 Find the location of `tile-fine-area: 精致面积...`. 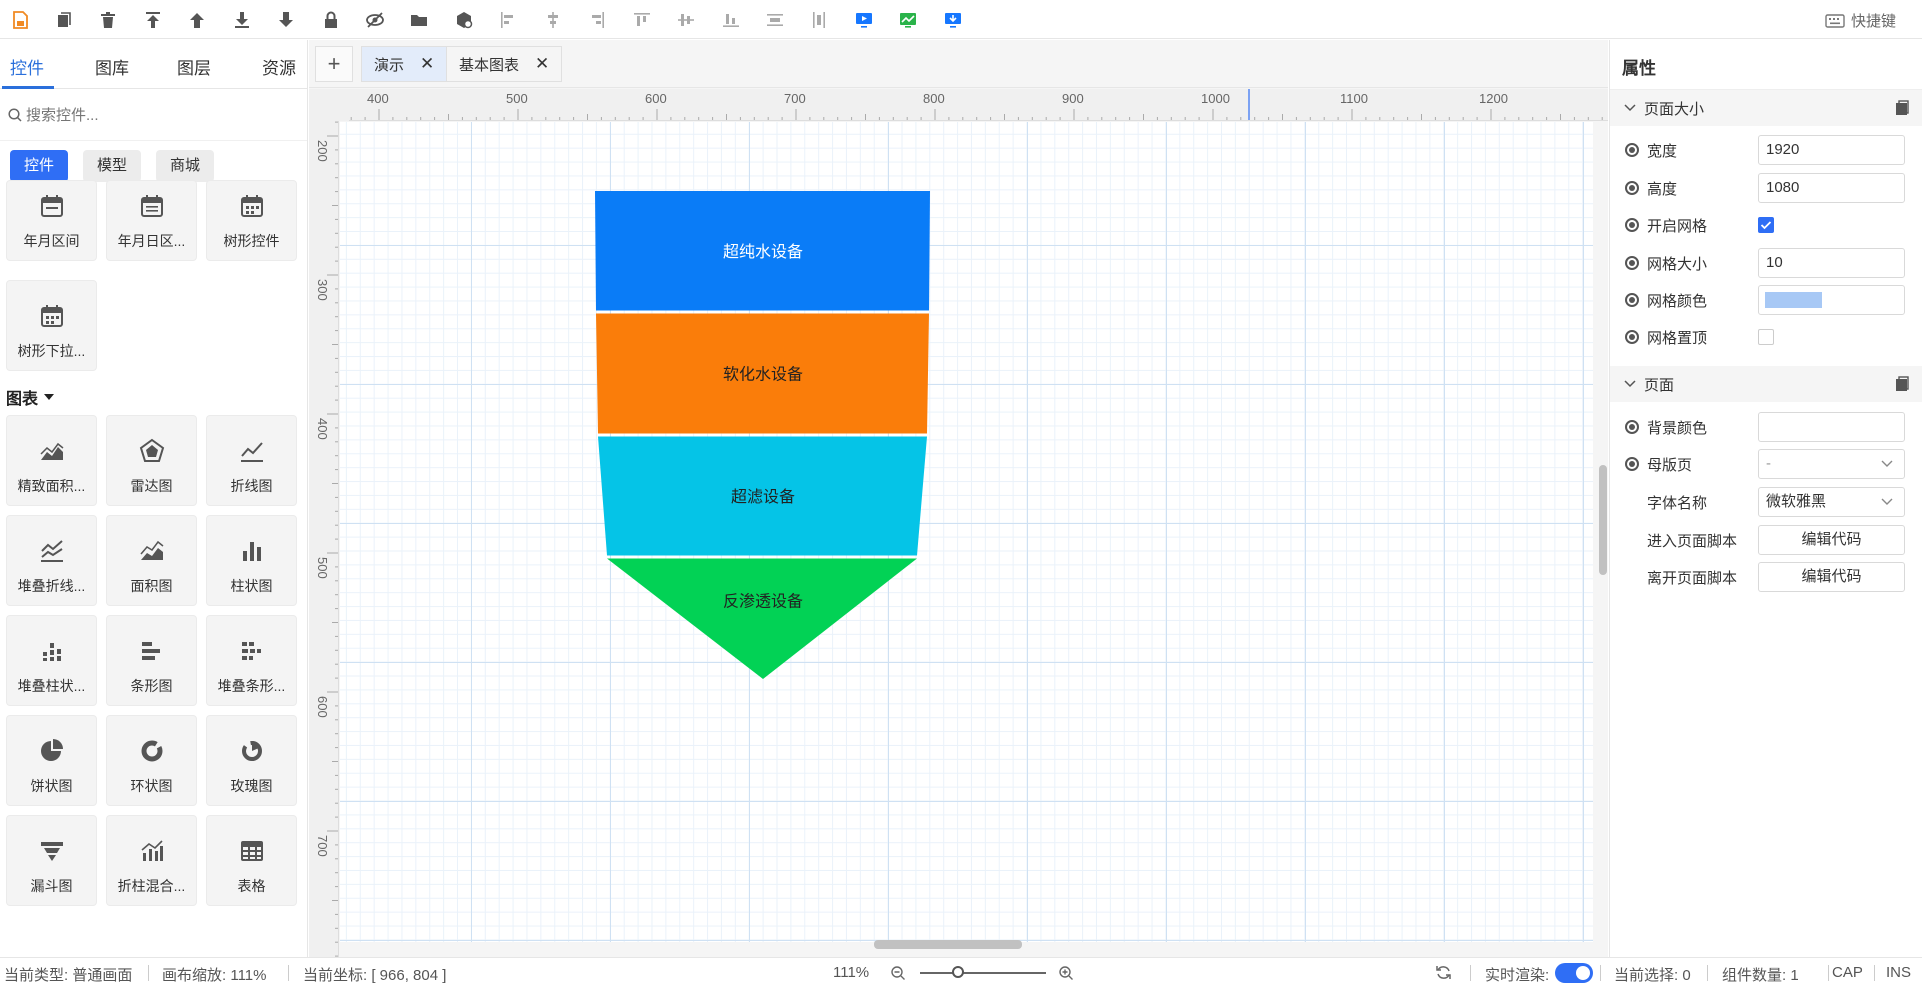

tile-fine-area: 精致面积... is located at coordinates (51, 460).